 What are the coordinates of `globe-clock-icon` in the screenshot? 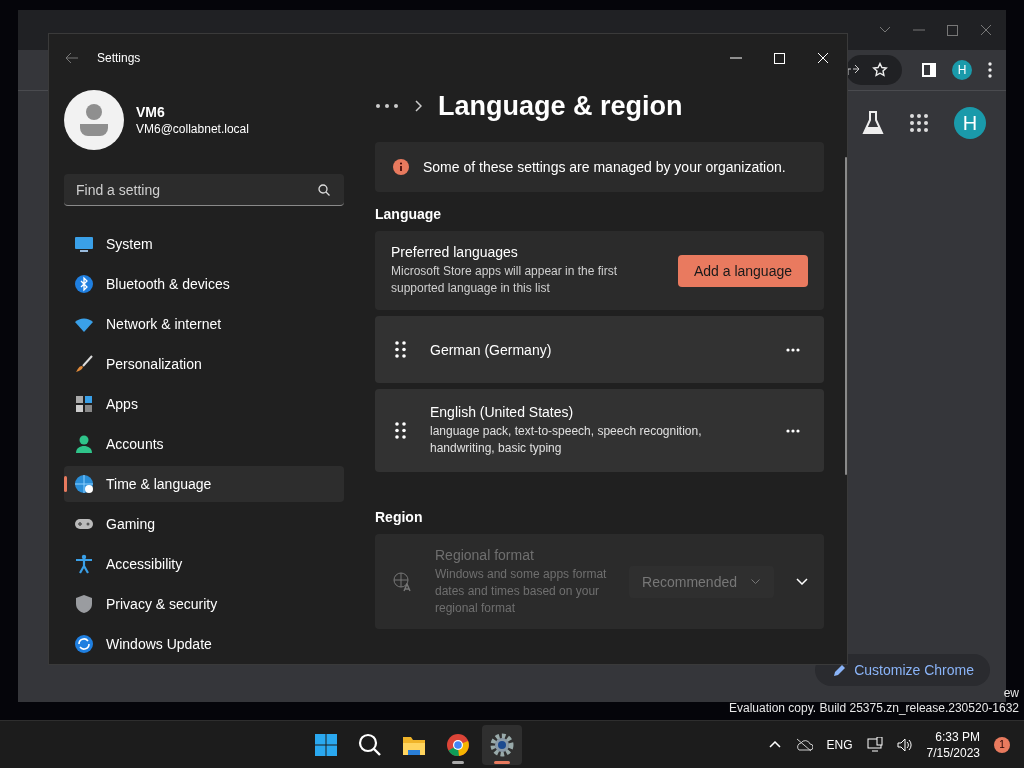 It's located at (84, 484).